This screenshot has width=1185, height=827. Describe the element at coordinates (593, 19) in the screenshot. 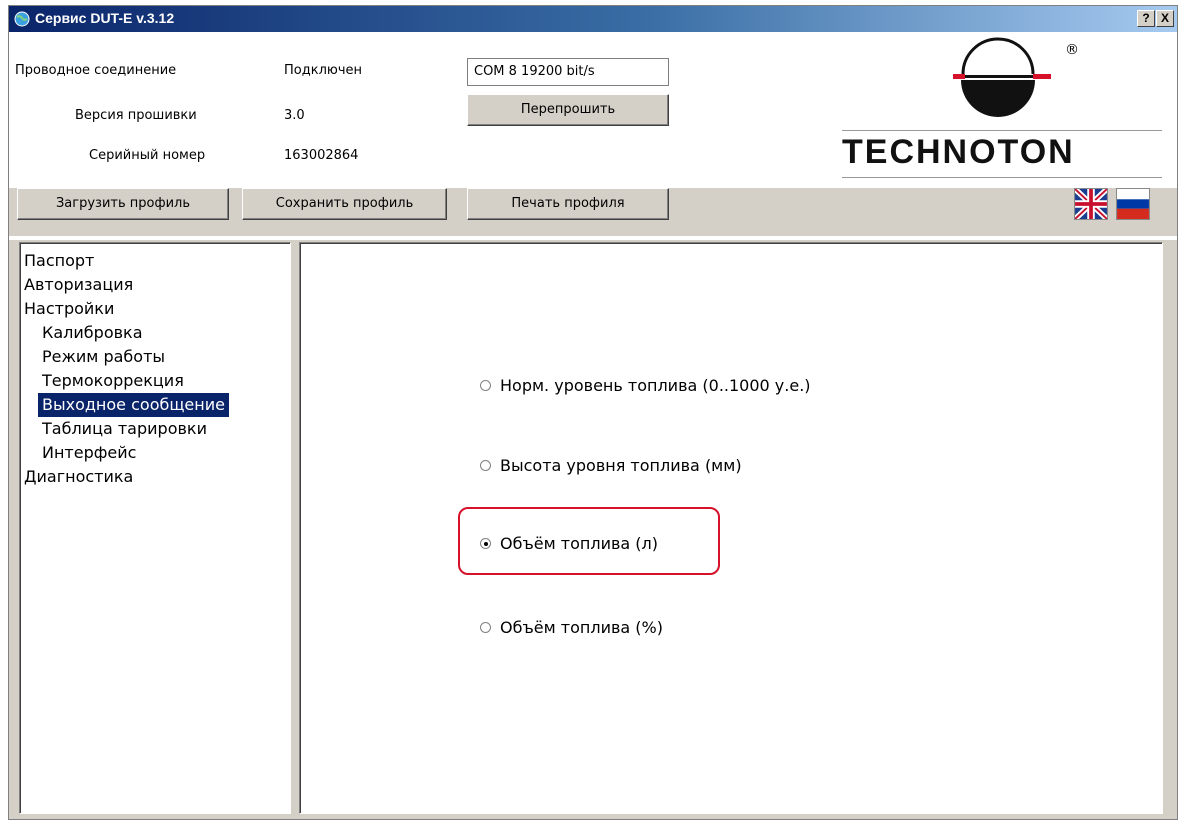

I see `title-bar: Сервис DUT-E v.3.12 ? X` at that location.